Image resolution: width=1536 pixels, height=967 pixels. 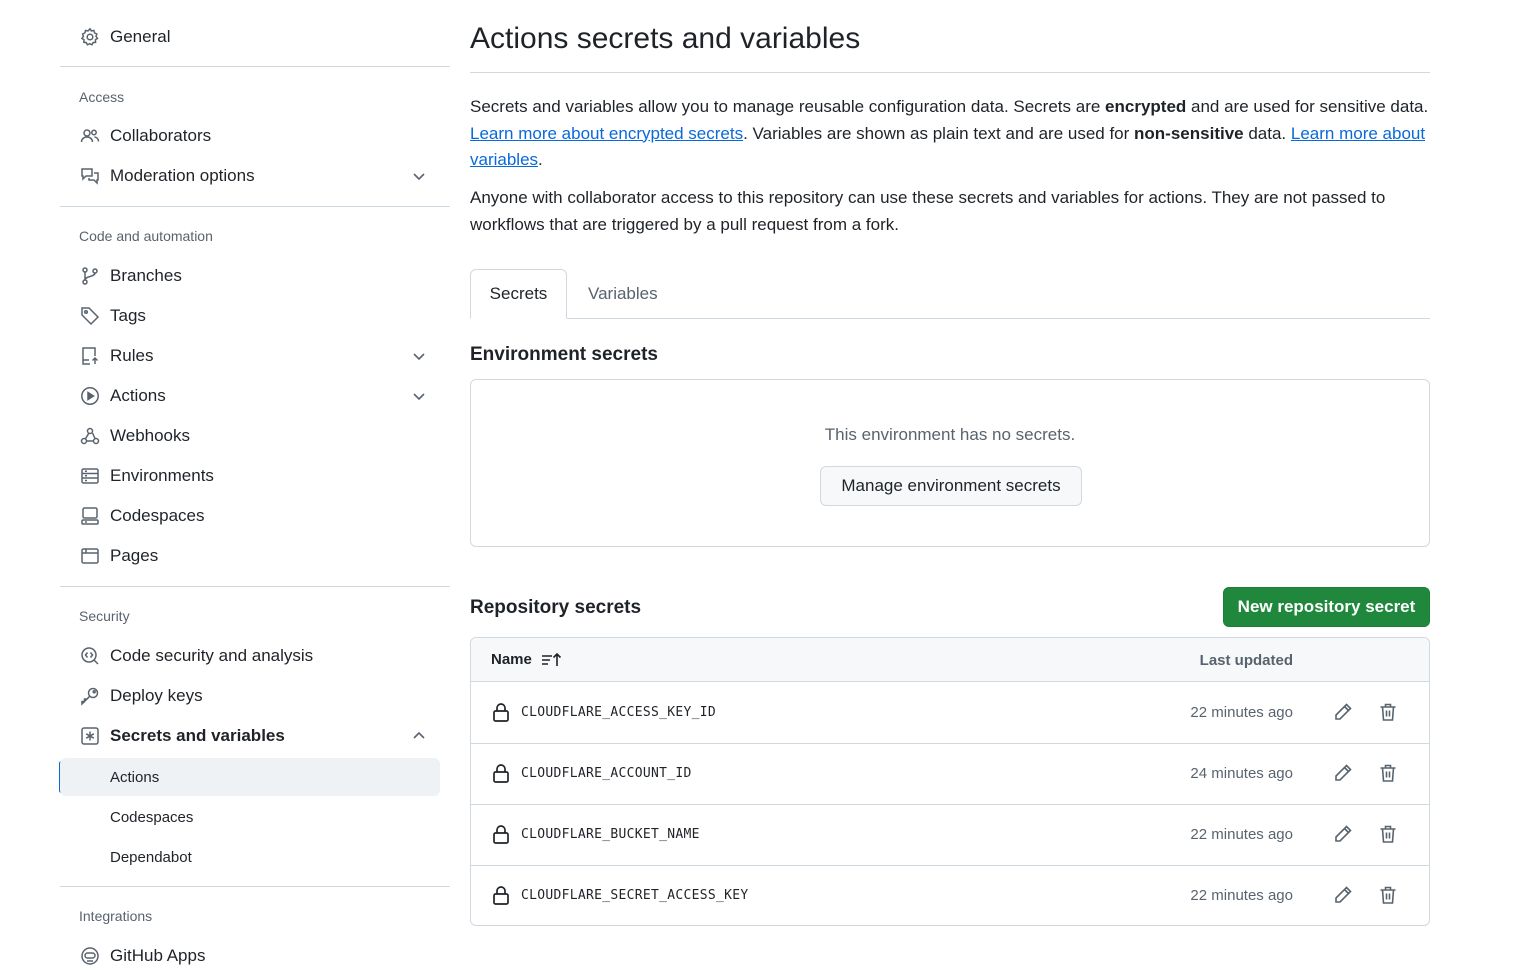 What do you see at coordinates (250, 476) in the screenshot?
I see `sidebar-item-environments: Environments` at bounding box center [250, 476].